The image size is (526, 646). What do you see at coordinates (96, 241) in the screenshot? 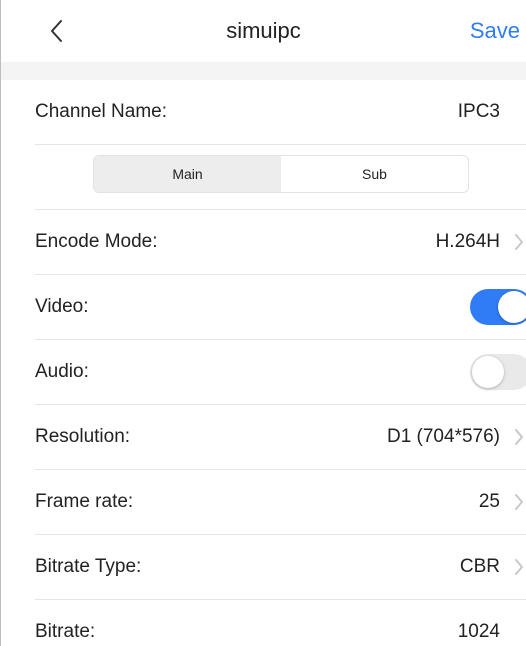
I see `encode-mode-label: Encode Mode:` at bounding box center [96, 241].